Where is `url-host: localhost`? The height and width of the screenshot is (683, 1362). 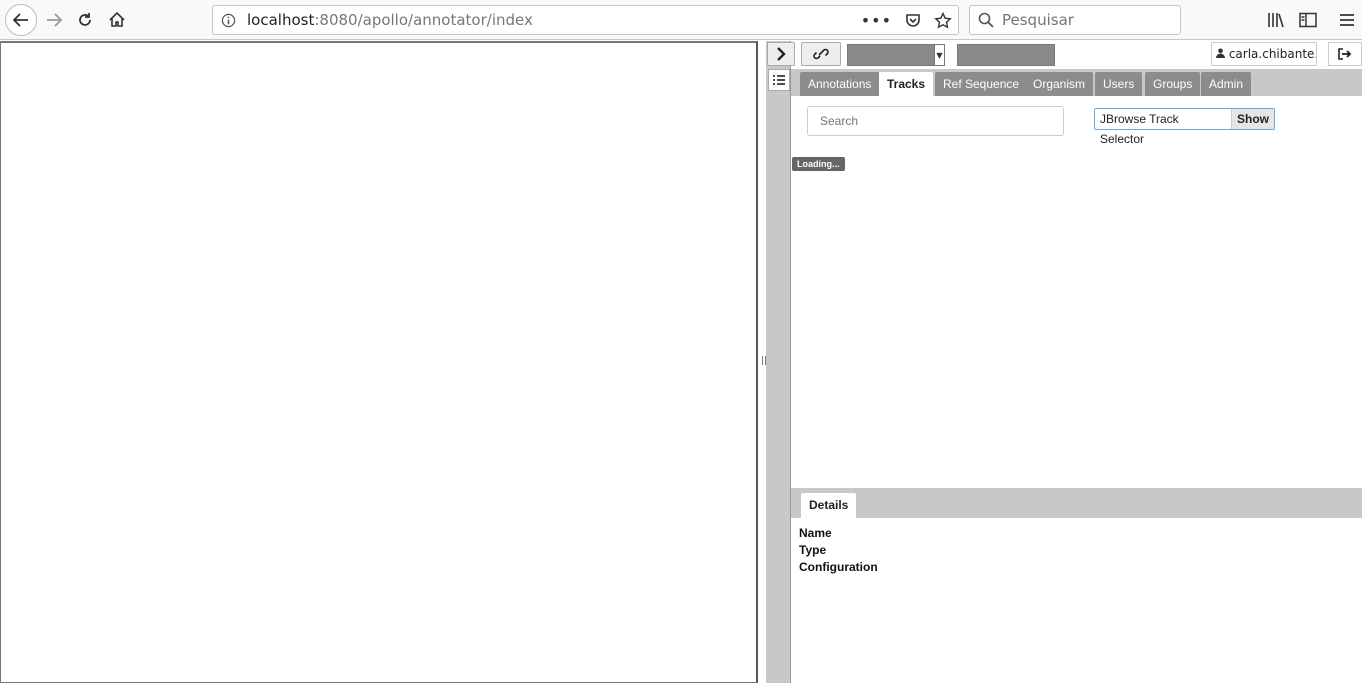
url-host: localhost is located at coordinates (281, 20).